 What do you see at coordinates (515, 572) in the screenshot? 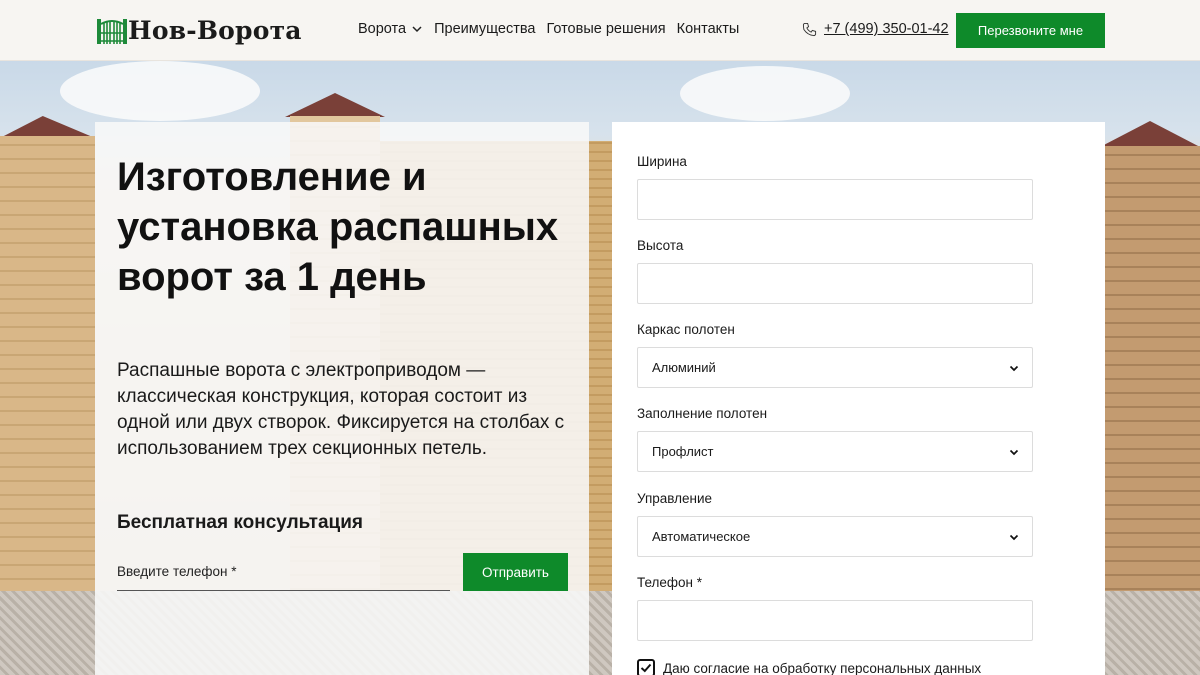
I see `send-button: Отправить` at bounding box center [515, 572].